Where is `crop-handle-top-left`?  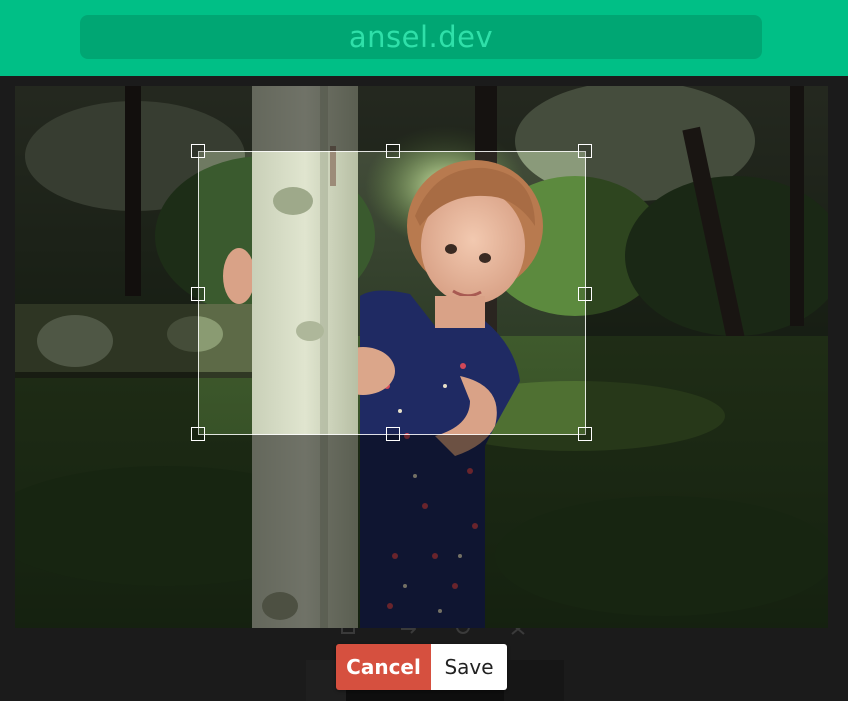 crop-handle-top-left is located at coordinates (198, 151).